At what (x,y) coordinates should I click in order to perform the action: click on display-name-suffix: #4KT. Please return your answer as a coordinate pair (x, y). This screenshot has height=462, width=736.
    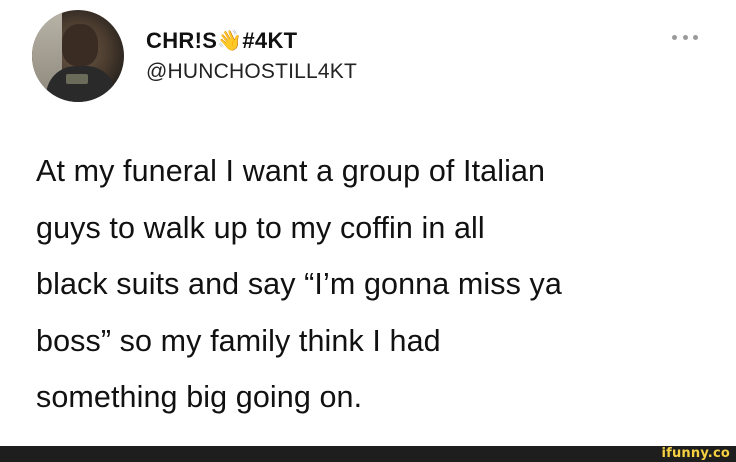
    Looking at the image, I should click on (270, 40).